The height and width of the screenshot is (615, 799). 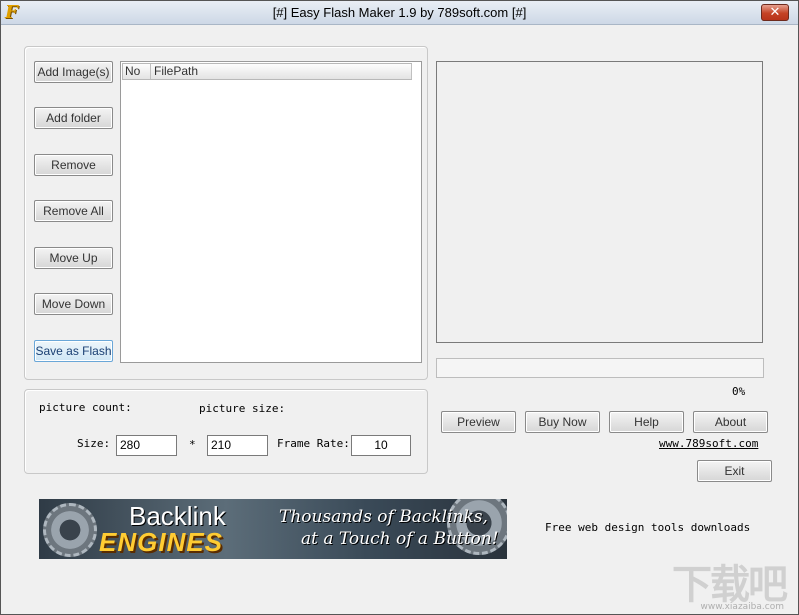 What do you see at coordinates (73, 72) in the screenshot?
I see `add-images-button: Add Image(s)` at bounding box center [73, 72].